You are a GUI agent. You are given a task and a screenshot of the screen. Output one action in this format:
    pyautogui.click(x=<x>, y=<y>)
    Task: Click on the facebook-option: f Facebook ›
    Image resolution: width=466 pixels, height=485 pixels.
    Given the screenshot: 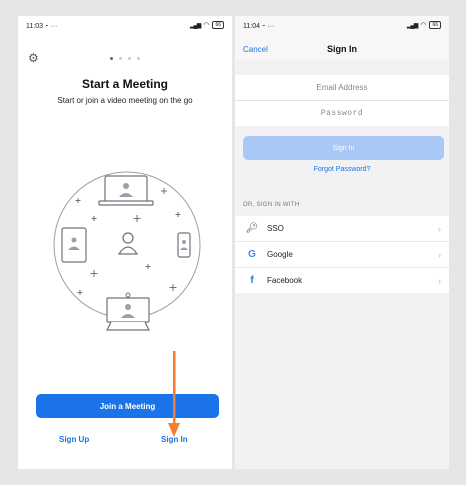 What is the action you would take?
    pyautogui.click(x=342, y=280)
    